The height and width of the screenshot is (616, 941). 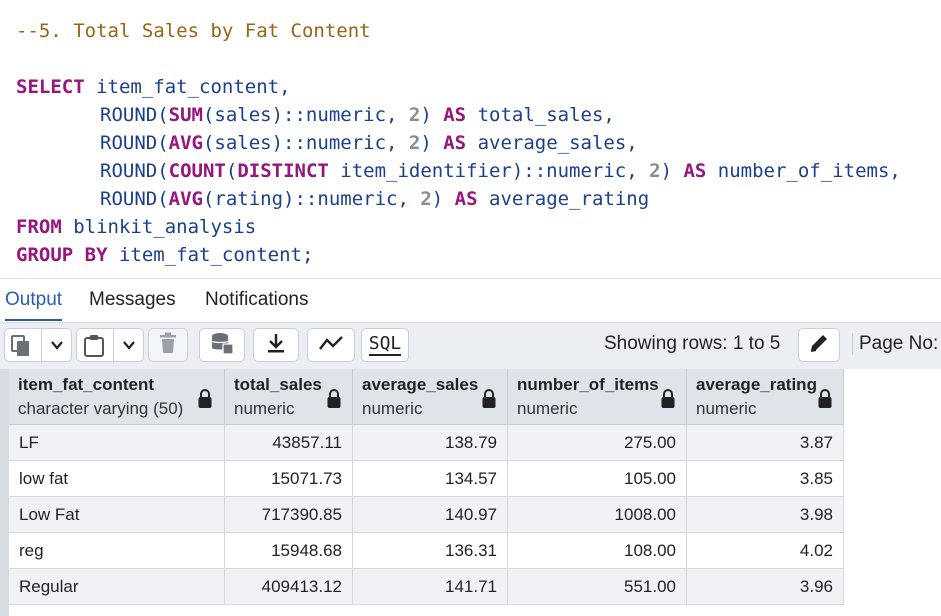 I want to click on result-toolbar: SQL Showing rows: 1 to 5 Page No:, so click(x=470, y=346).